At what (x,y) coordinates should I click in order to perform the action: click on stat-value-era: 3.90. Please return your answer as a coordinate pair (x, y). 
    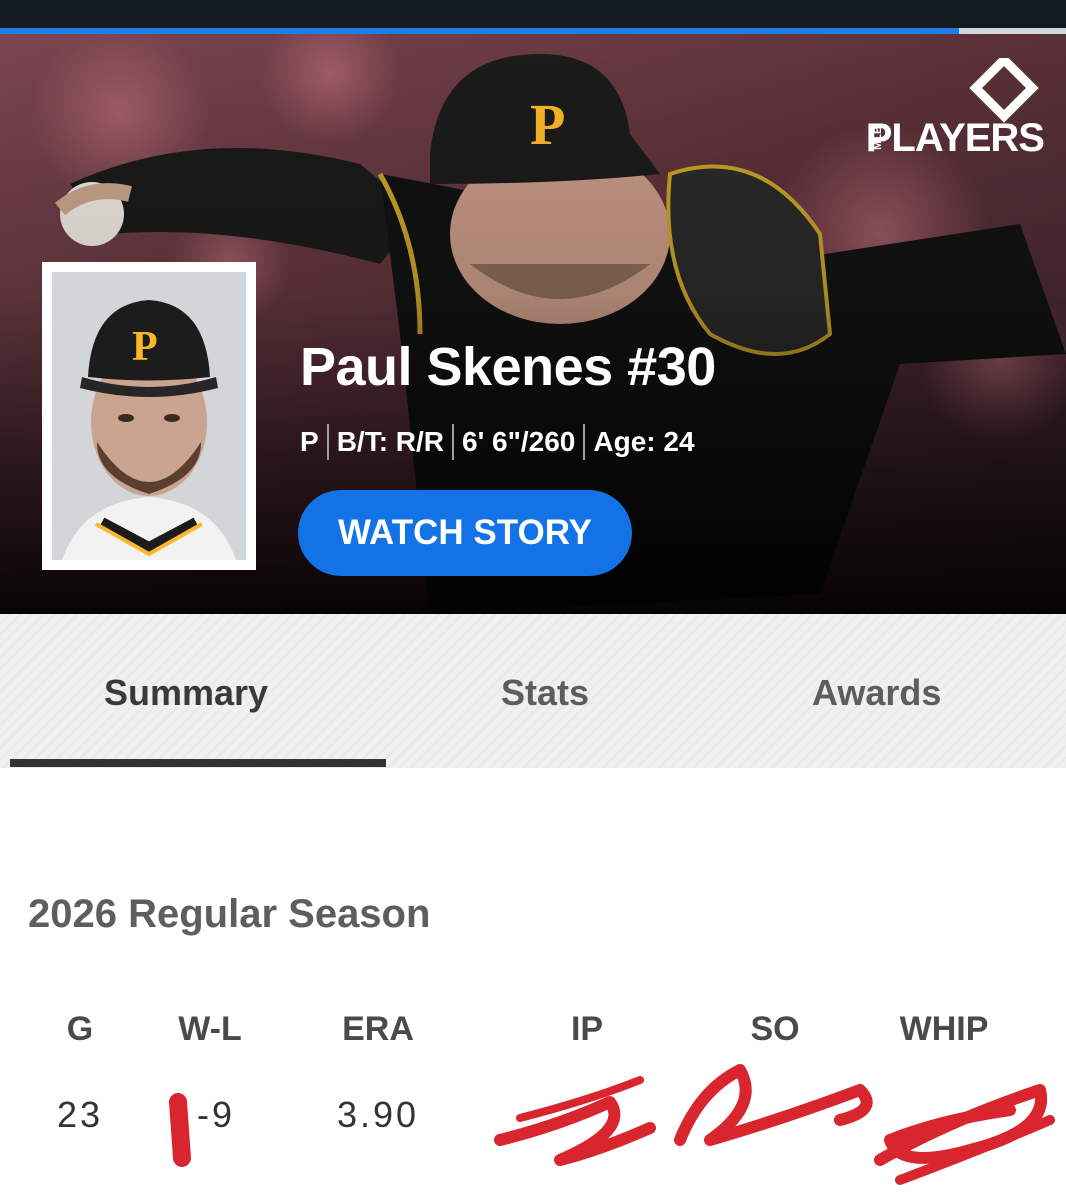
    Looking at the image, I should click on (378, 1114).